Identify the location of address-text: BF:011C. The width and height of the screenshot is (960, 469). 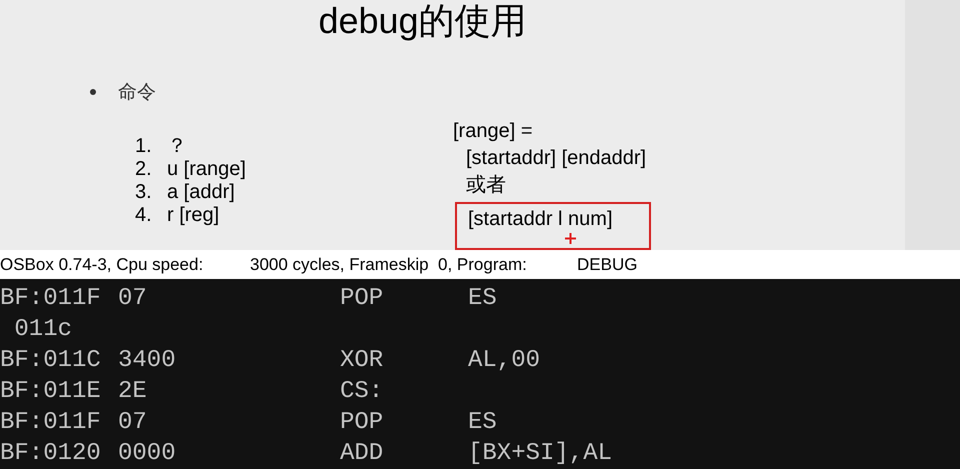
(51, 361).